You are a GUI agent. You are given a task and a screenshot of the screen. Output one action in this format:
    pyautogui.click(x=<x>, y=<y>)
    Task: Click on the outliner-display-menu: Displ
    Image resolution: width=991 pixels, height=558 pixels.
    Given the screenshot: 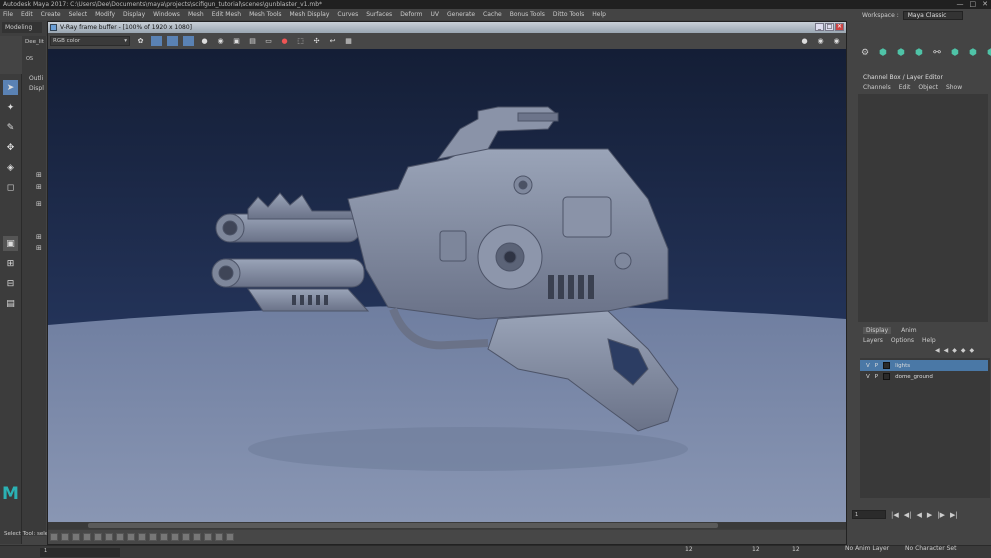 What is the action you would take?
    pyautogui.click(x=36, y=88)
    